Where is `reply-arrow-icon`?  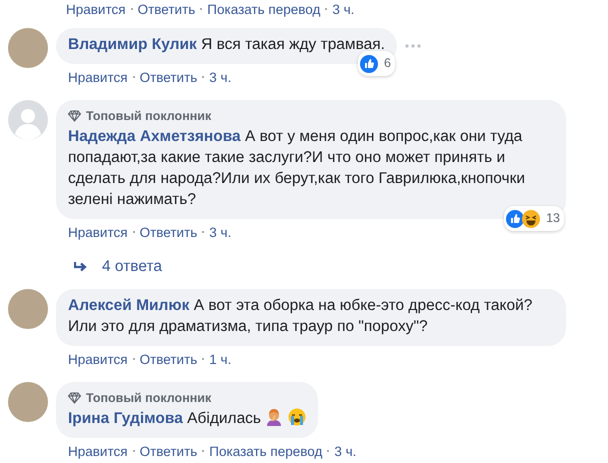 reply-arrow-icon is located at coordinates (81, 267).